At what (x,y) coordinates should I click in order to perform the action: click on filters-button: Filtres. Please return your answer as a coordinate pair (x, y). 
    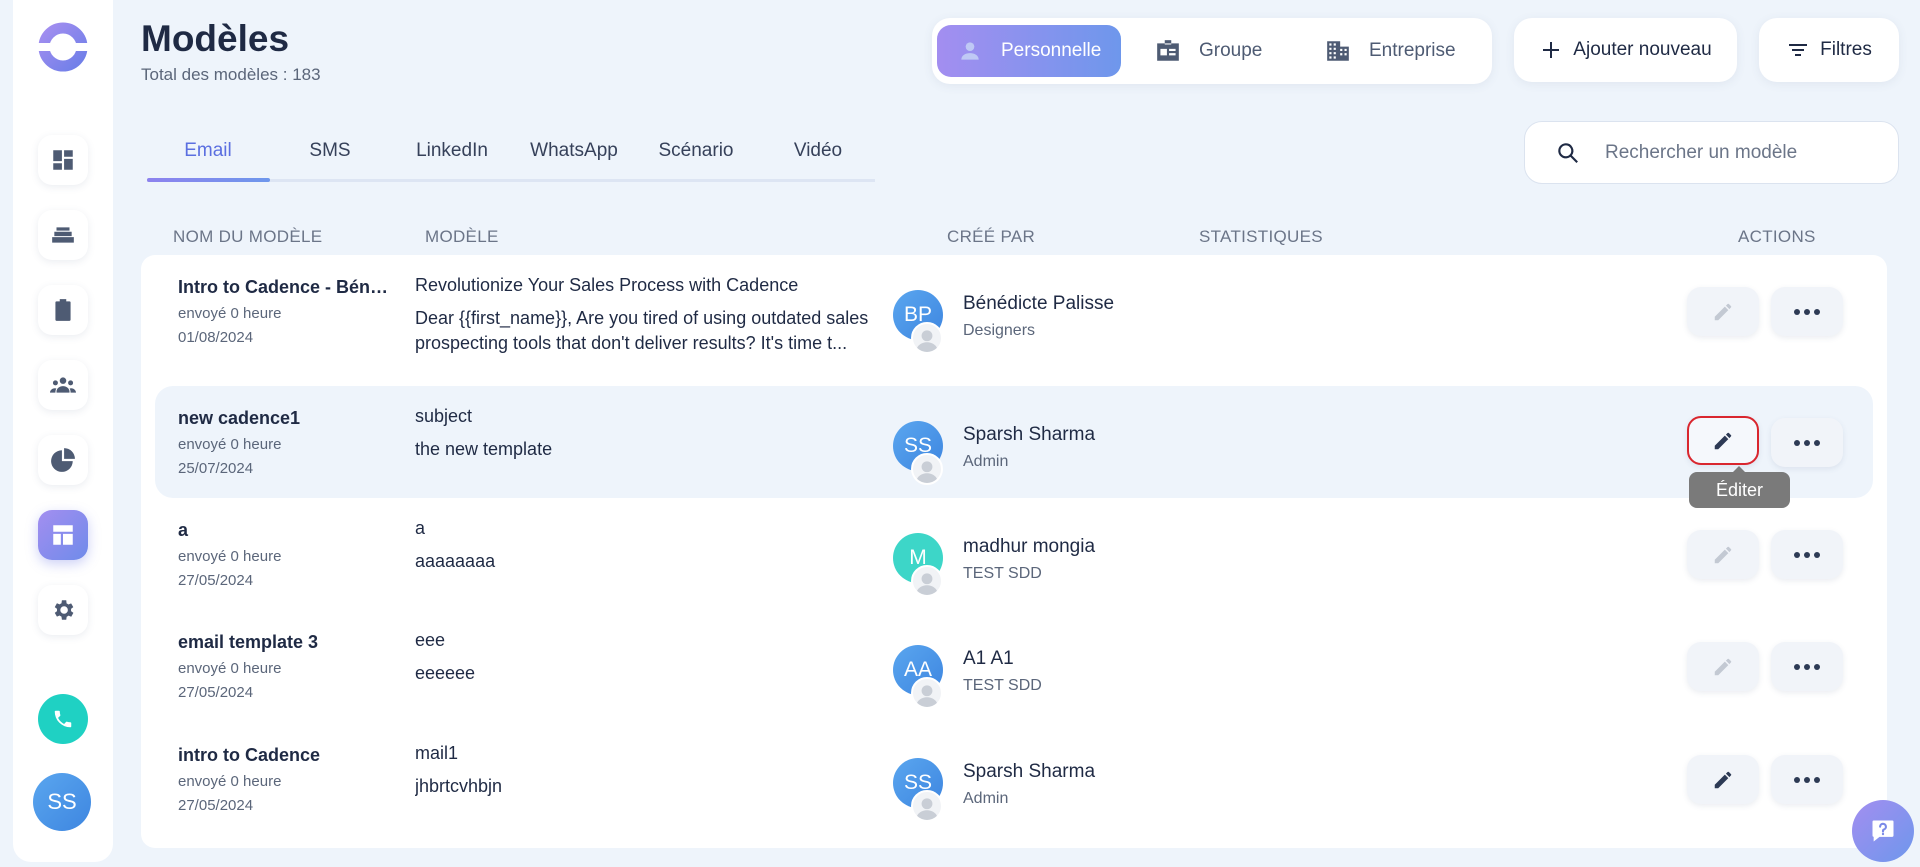
    Looking at the image, I should click on (1829, 50).